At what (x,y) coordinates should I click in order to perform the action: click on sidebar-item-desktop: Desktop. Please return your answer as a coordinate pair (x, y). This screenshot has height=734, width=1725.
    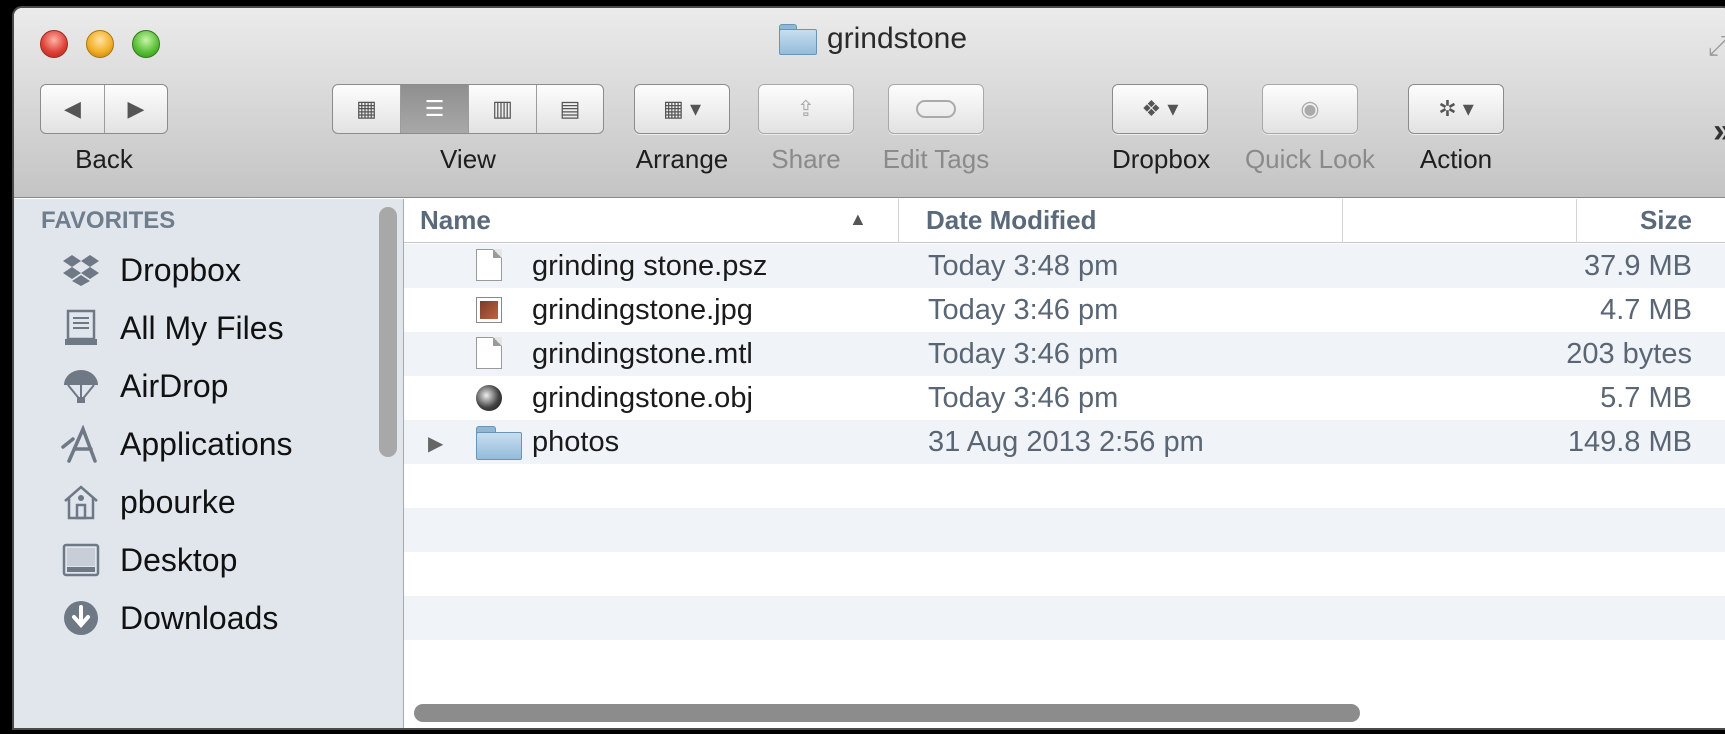
    Looking at the image, I should click on (148, 560).